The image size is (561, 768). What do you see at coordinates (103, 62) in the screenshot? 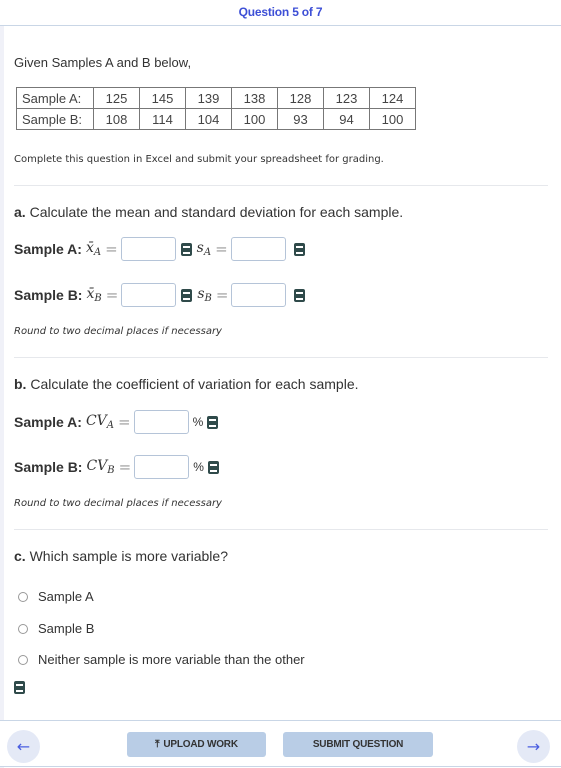
I see `intro-text: Given Samples A and B below,` at bounding box center [103, 62].